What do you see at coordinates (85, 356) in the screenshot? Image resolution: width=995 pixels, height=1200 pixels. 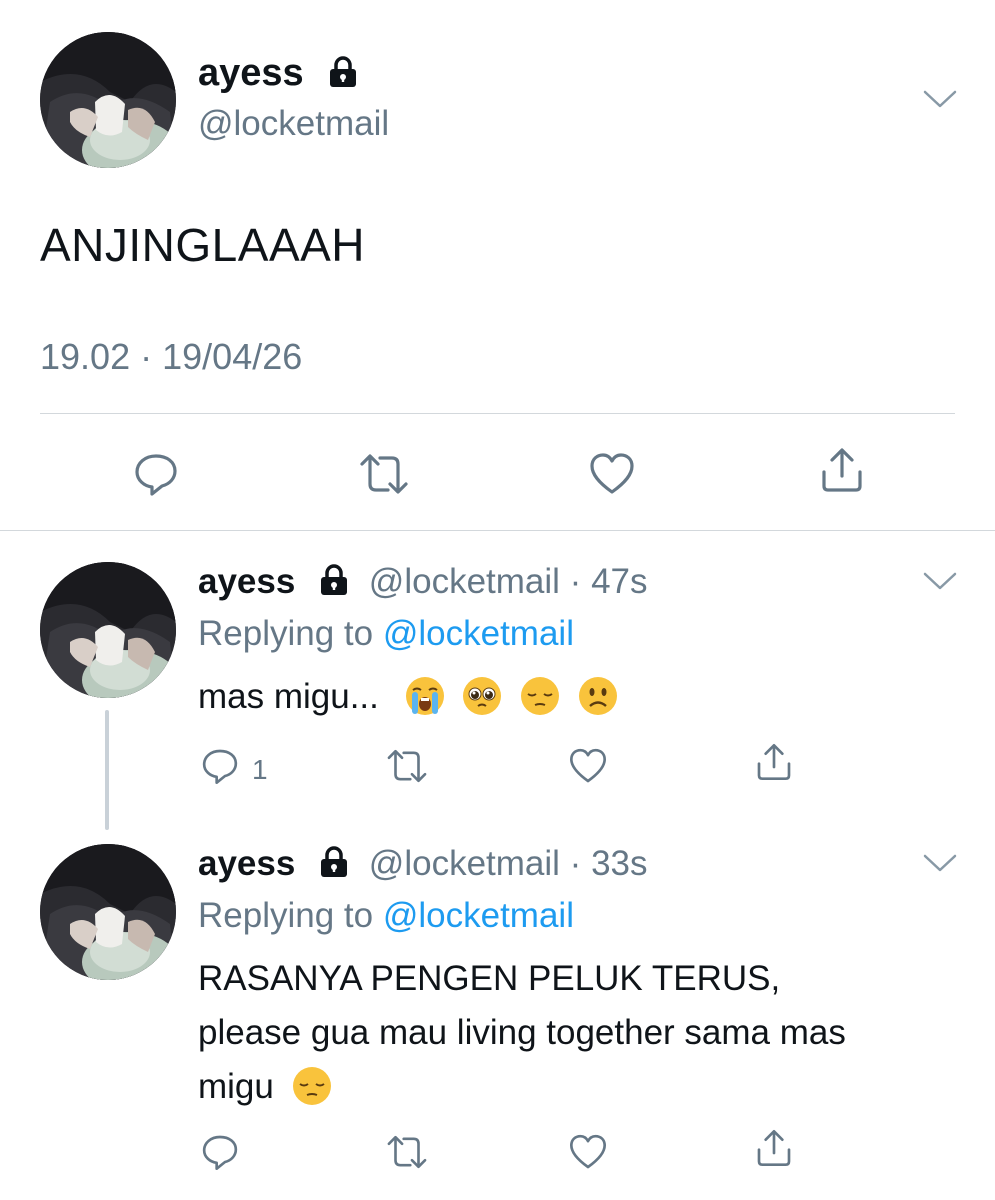 I see `tweet-time: 19.02` at bounding box center [85, 356].